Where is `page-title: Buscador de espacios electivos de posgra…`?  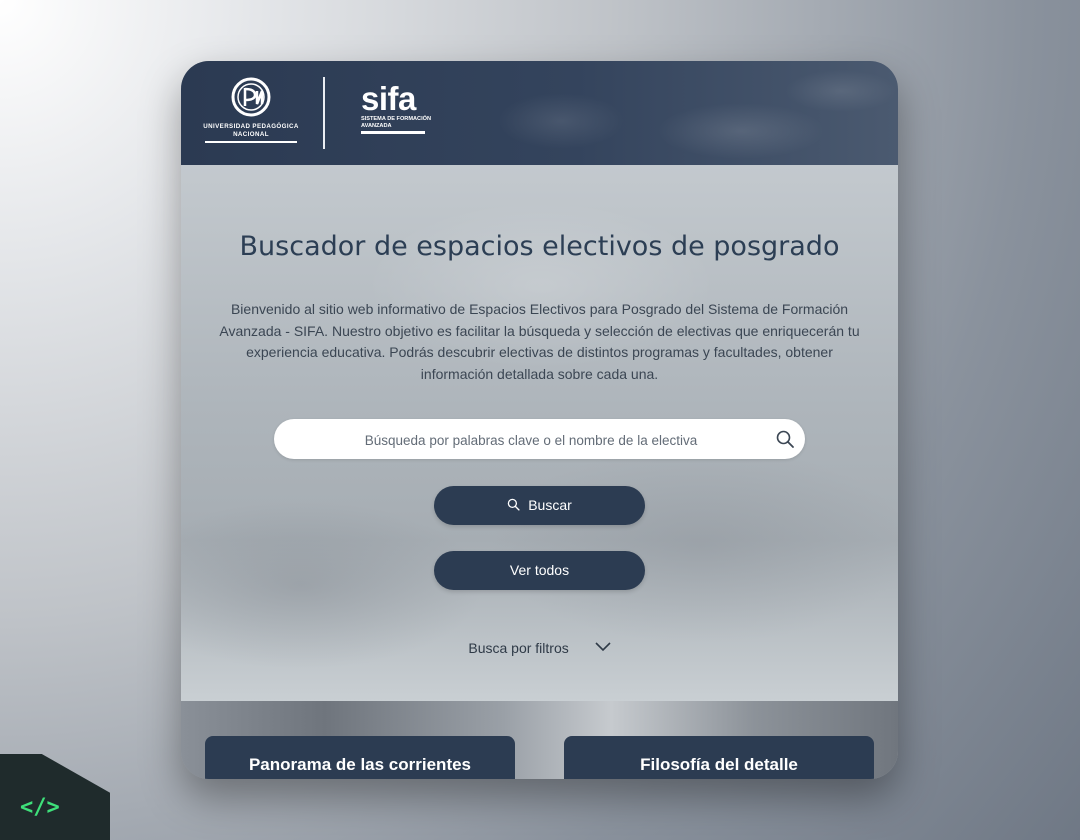 page-title: Buscador de espacios electivos de posgra… is located at coordinates (539, 246).